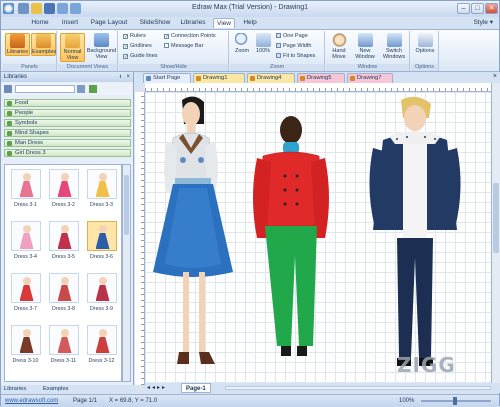 Image resolution: width=500 pixels, height=407 pixels. I want to click on category-food: Food, so click(67, 103).